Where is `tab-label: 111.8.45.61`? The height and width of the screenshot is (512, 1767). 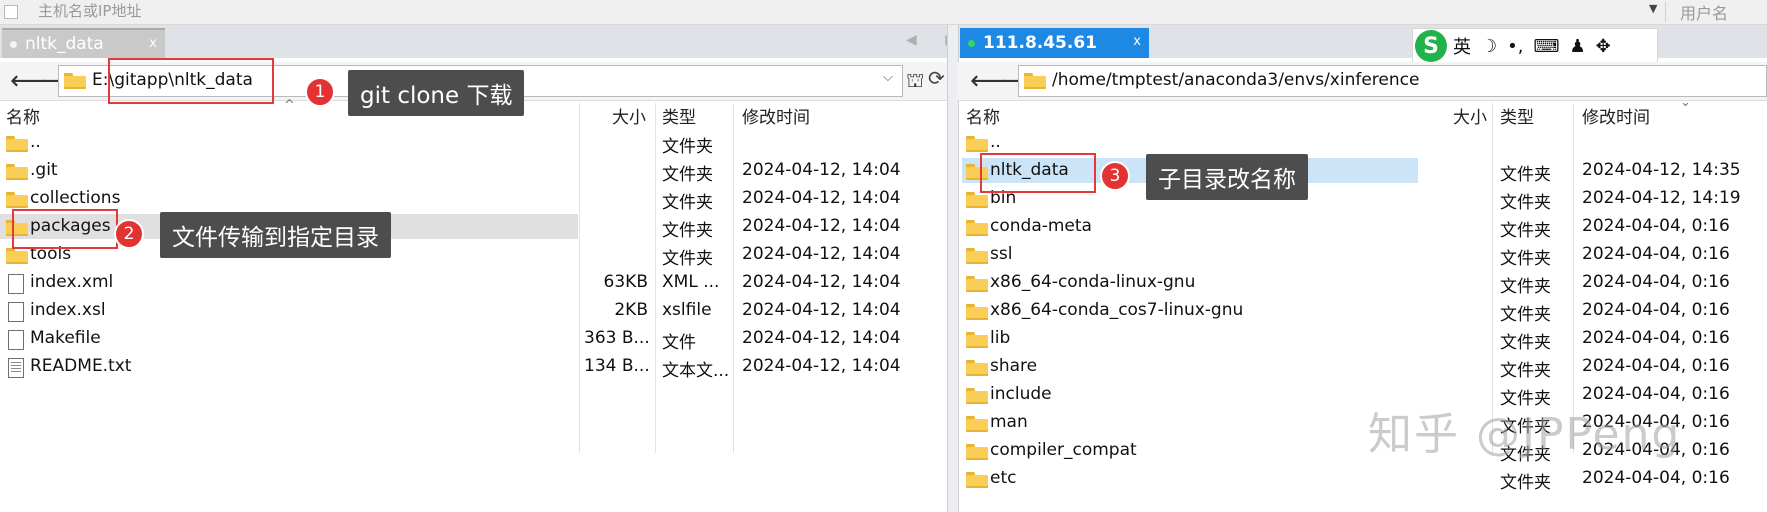
tab-label: 111.8.45.61 is located at coordinates (1040, 43).